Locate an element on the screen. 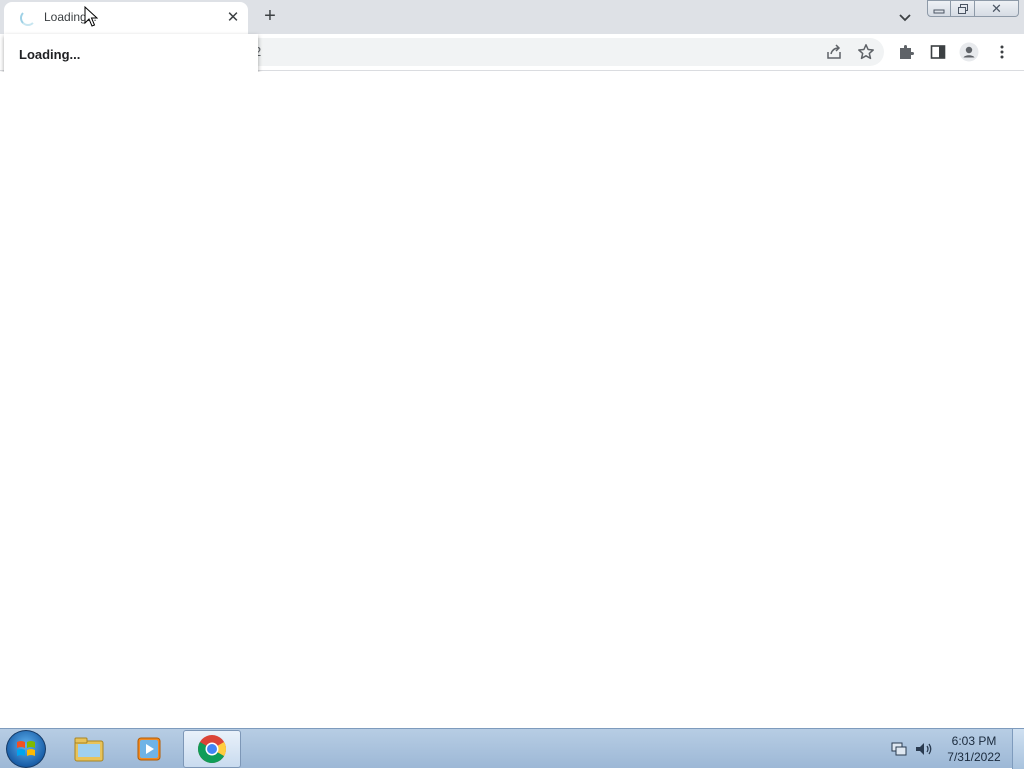 The height and width of the screenshot is (769, 1024). new-tab-button: + is located at coordinates (270, 16).